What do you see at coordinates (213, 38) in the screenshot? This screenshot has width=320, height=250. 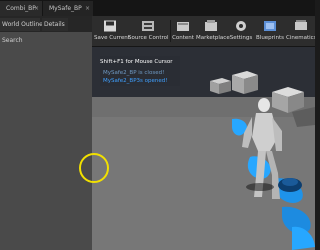 I see `button-label: Marketplace` at bounding box center [213, 38].